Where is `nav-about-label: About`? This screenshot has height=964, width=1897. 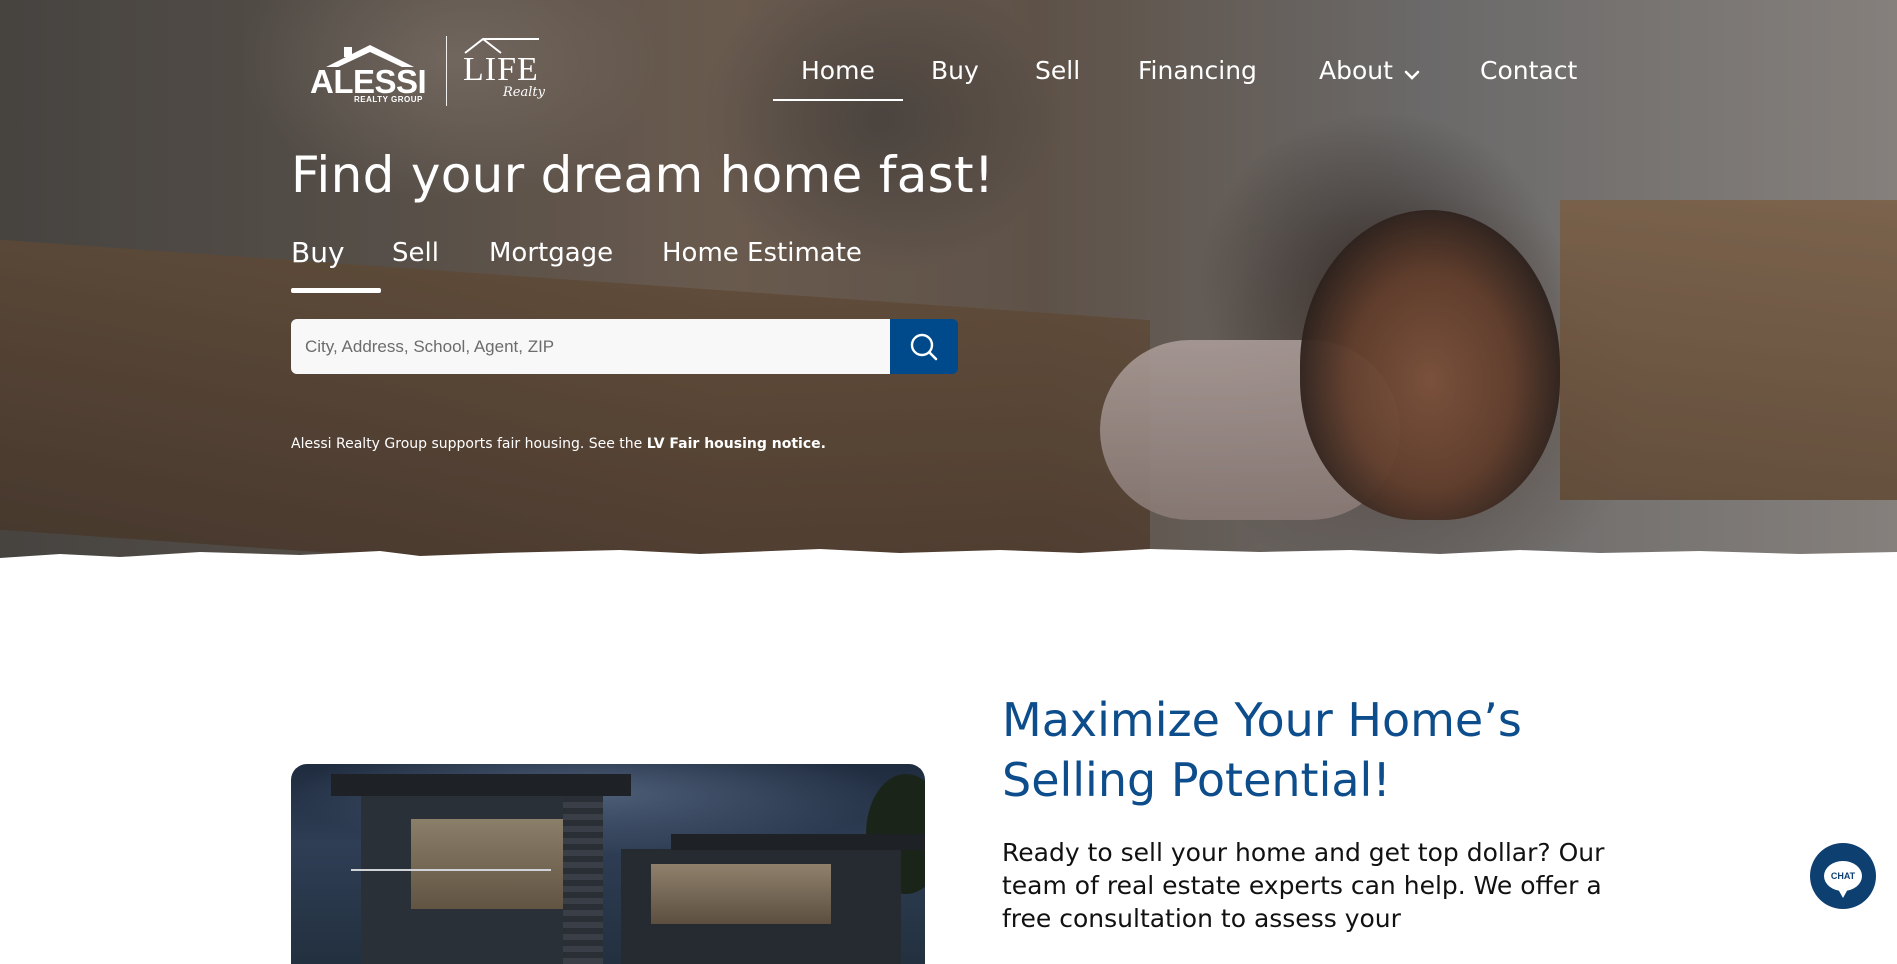
nav-about-label: About is located at coordinates (1356, 70).